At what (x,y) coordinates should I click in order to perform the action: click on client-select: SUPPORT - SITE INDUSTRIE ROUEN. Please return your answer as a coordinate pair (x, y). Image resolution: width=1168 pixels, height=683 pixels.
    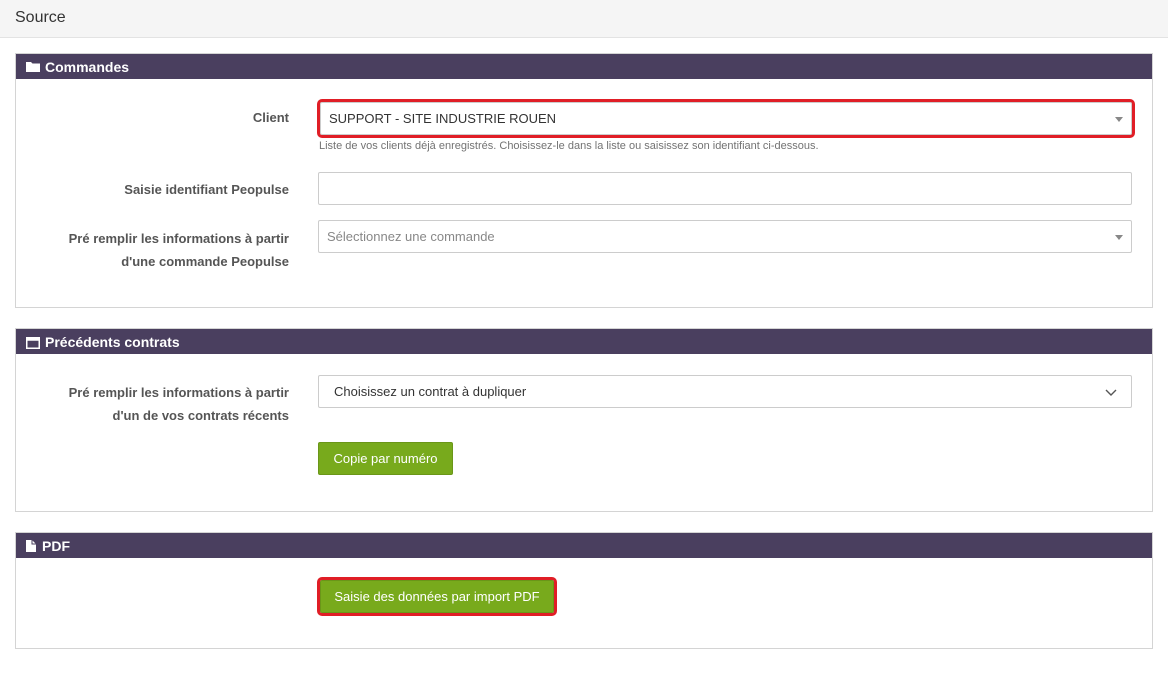
    Looking at the image, I should click on (726, 118).